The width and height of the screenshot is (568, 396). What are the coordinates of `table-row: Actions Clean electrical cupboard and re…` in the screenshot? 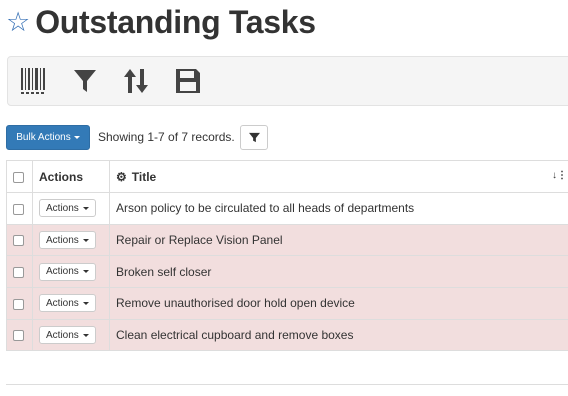 It's located at (287, 335).